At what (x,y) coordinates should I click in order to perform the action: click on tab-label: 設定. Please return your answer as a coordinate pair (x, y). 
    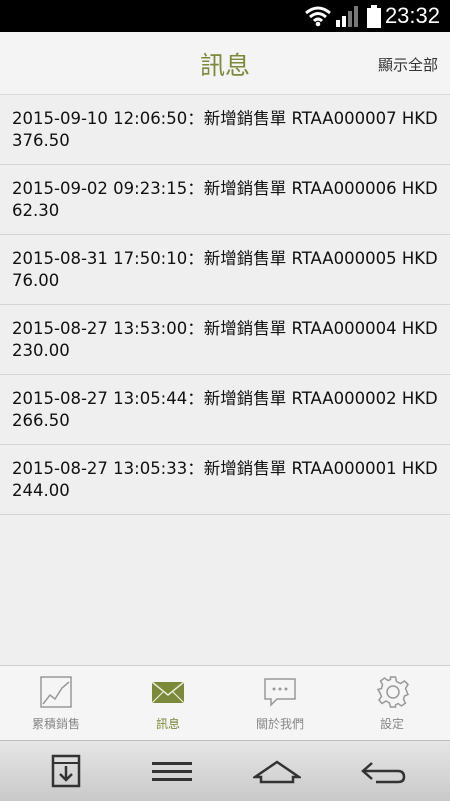
    Looking at the image, I should click on (391, 724).